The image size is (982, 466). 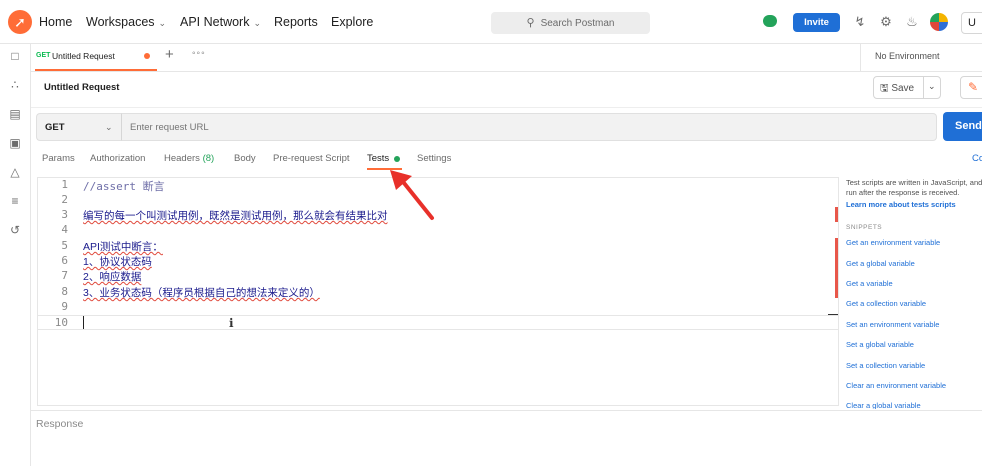 I want to click on code-line: 1、协议状态码, so click(x=117, y=262).